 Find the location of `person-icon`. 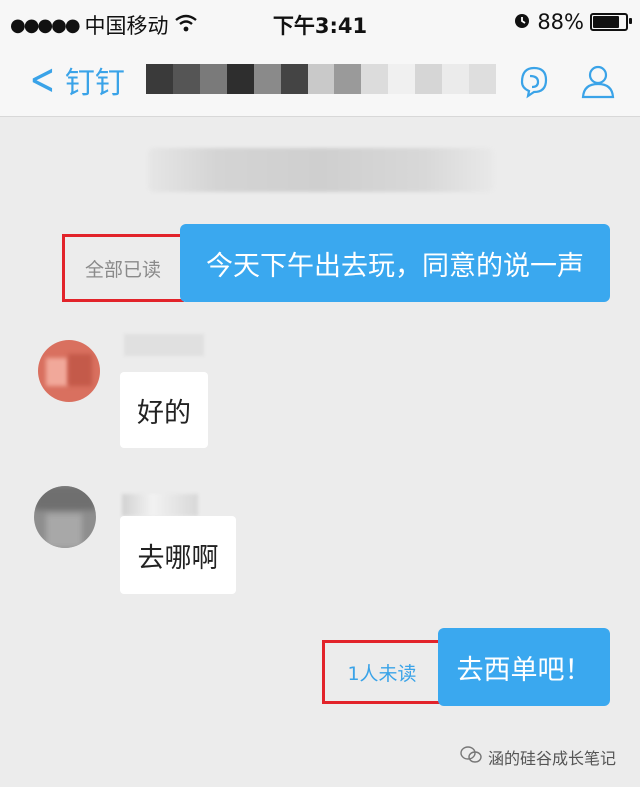

person-icon is located at coordinates (598, 82).